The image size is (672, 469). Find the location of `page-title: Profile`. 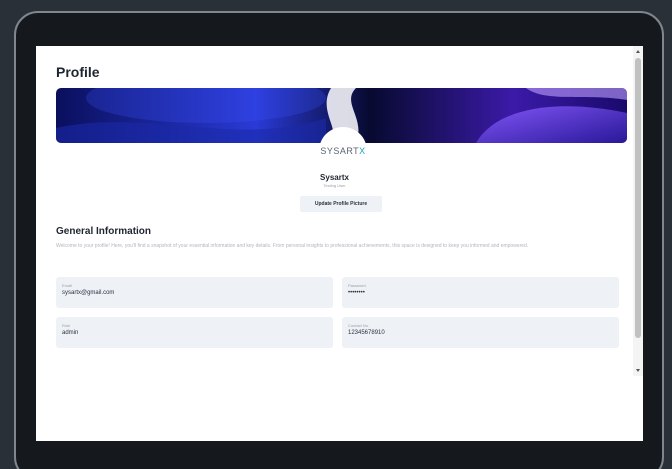

page-title: Profile is located at coordinates (78, 72).